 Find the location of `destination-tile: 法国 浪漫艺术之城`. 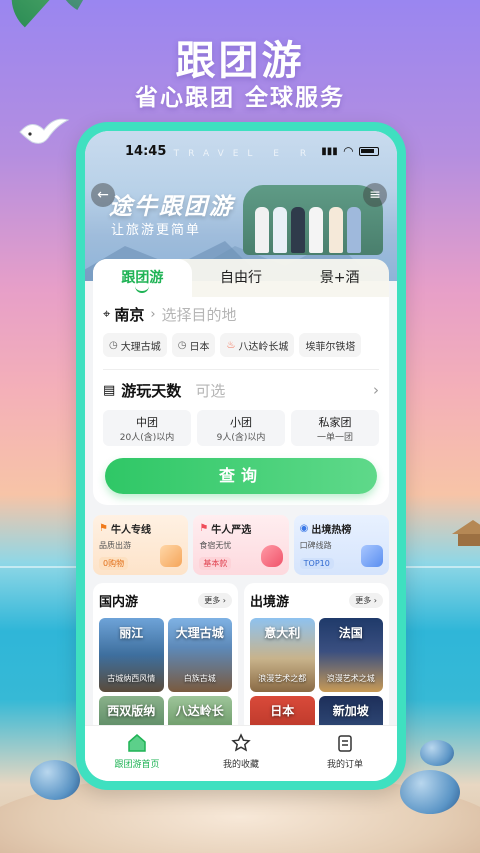

destination-tile: 法国 浪漫艺术之城 is located at coordinates (350, 655).